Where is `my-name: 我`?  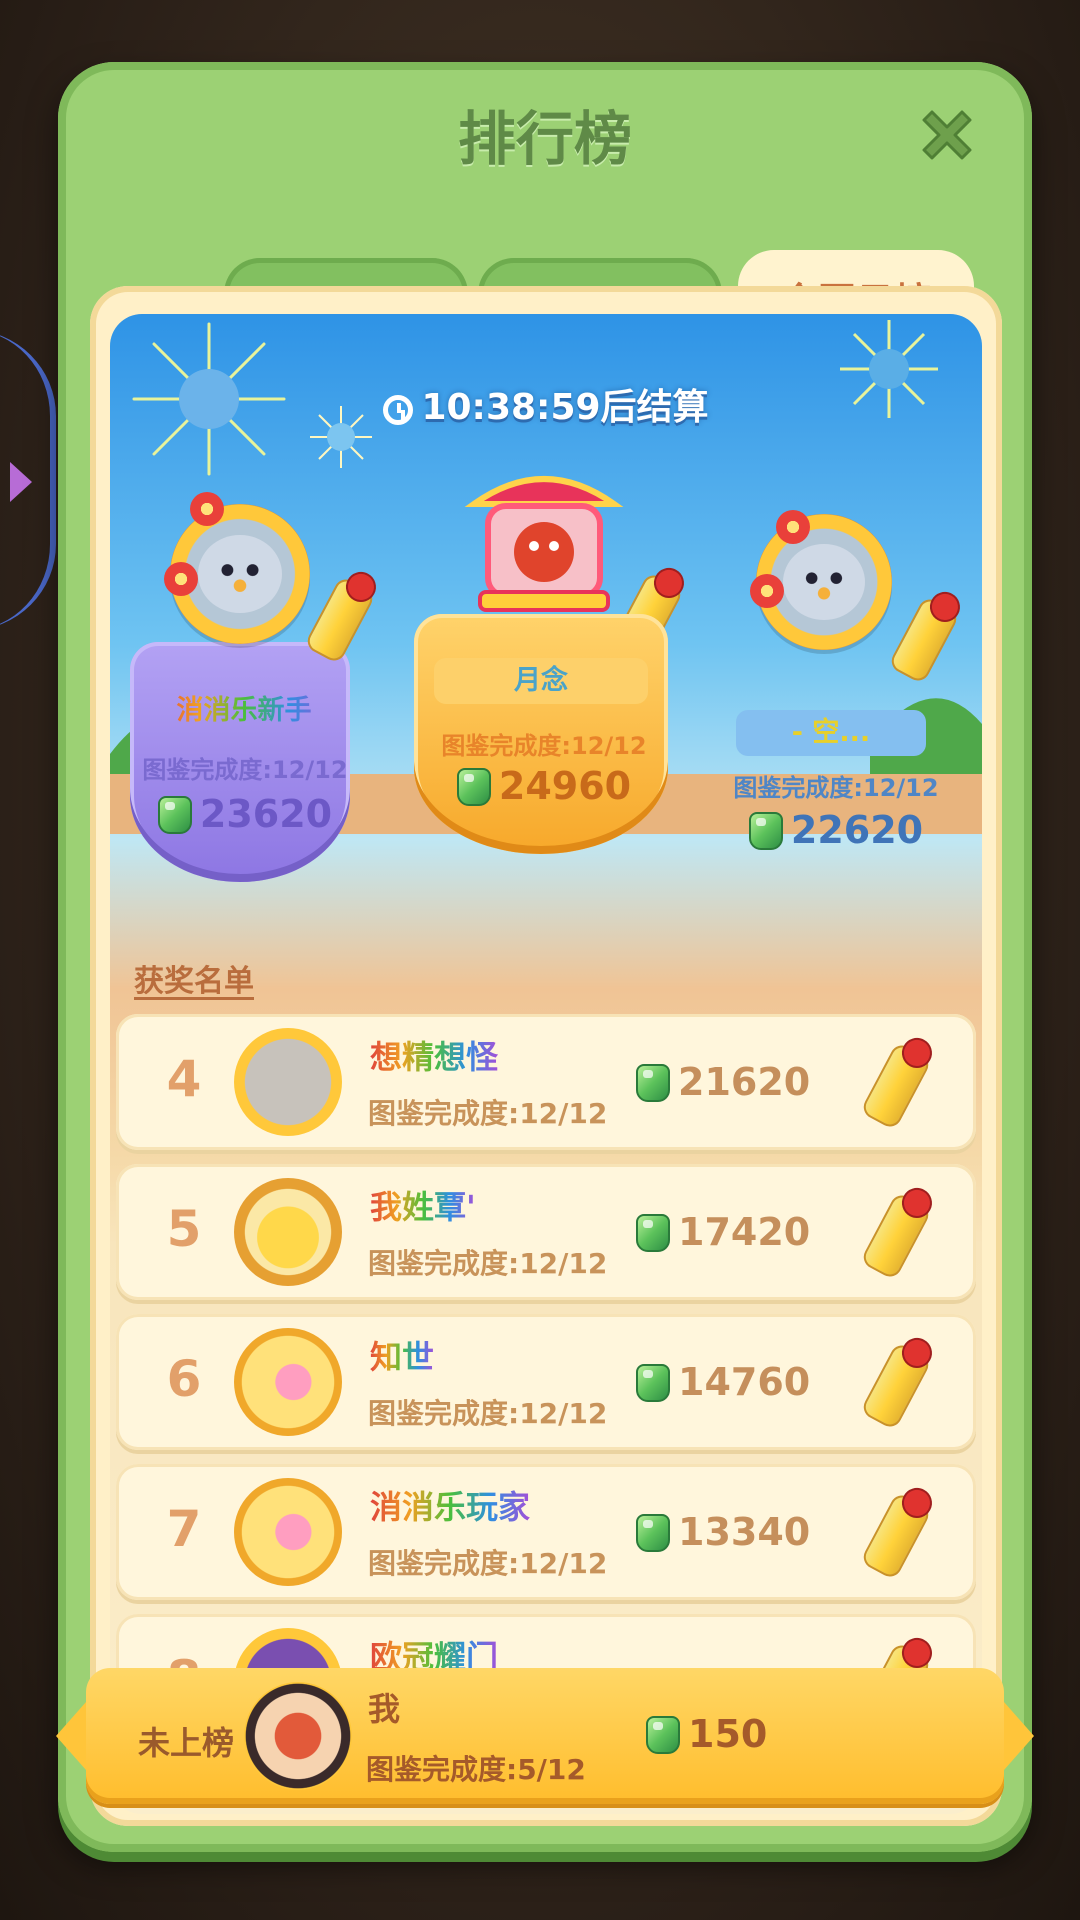
my-name: 我 is located at coordinates (384, 1709).